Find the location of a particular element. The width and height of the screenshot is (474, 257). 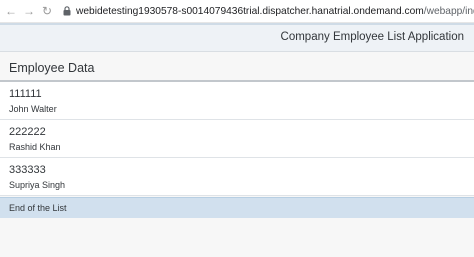

employee-name: Rashid Khan is located at coordinates (35, 147).